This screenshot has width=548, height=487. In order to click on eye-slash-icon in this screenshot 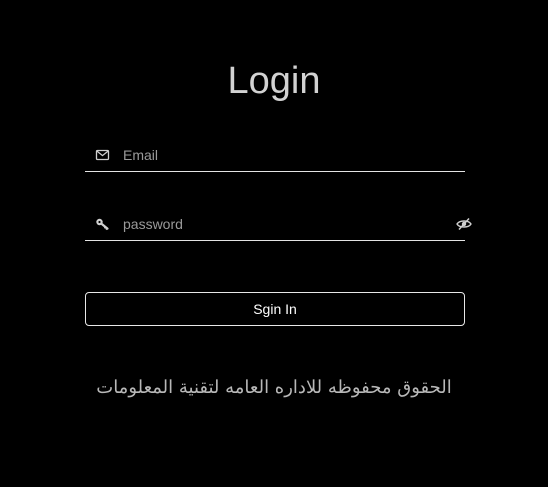, I will do `click(464, 224)`.